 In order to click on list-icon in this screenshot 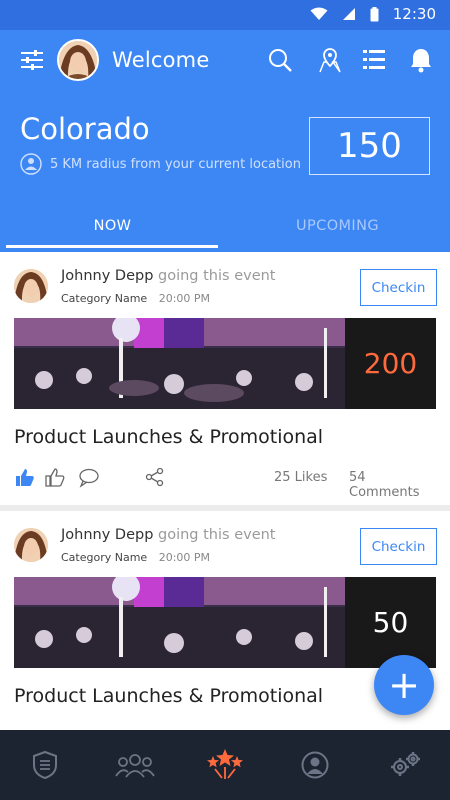, I will do `click(374, 60)`.